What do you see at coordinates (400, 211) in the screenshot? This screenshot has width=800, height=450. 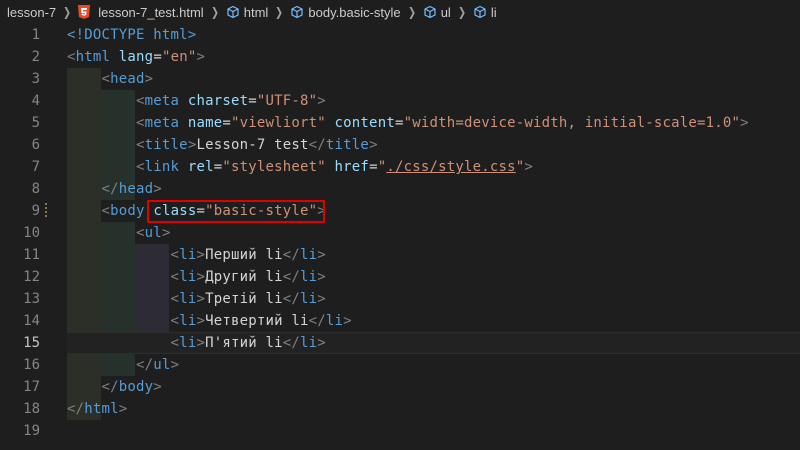 I see `code-line: 9 <body class="basic-style">` at bounding box center [400, 211].